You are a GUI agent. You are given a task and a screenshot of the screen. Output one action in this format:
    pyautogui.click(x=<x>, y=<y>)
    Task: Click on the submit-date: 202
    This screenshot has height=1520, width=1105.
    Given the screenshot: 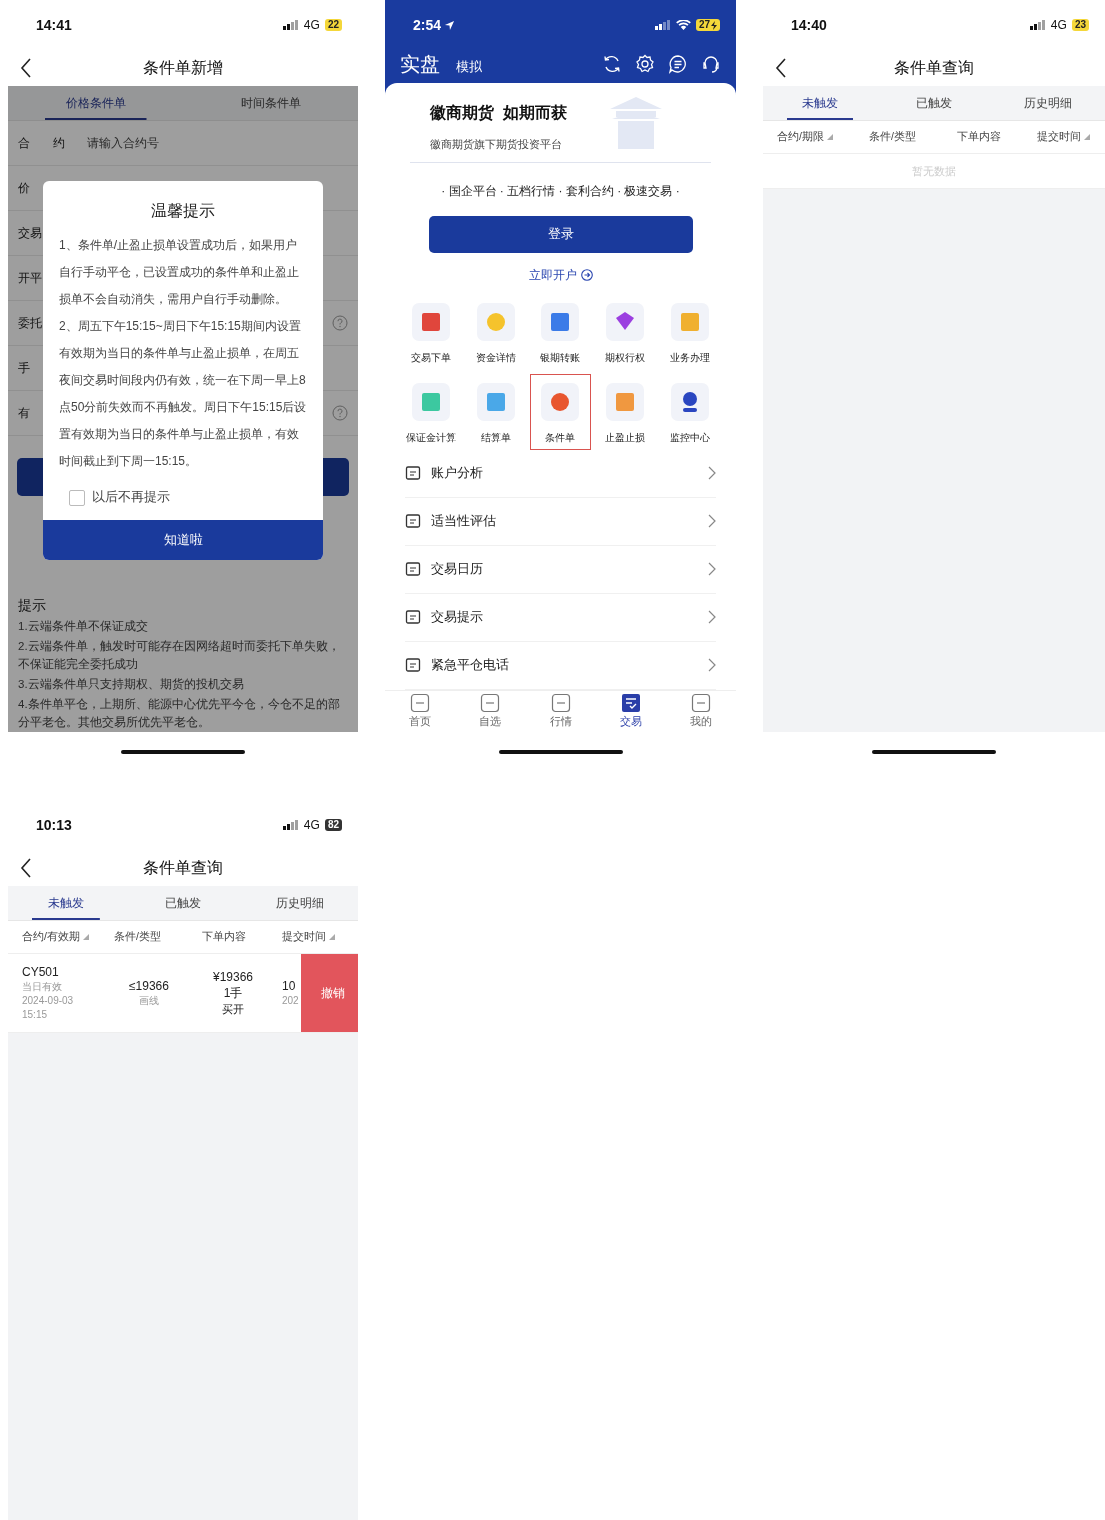 What is the action you would take?
    pyautogui.click(x=290, y=1001)
    